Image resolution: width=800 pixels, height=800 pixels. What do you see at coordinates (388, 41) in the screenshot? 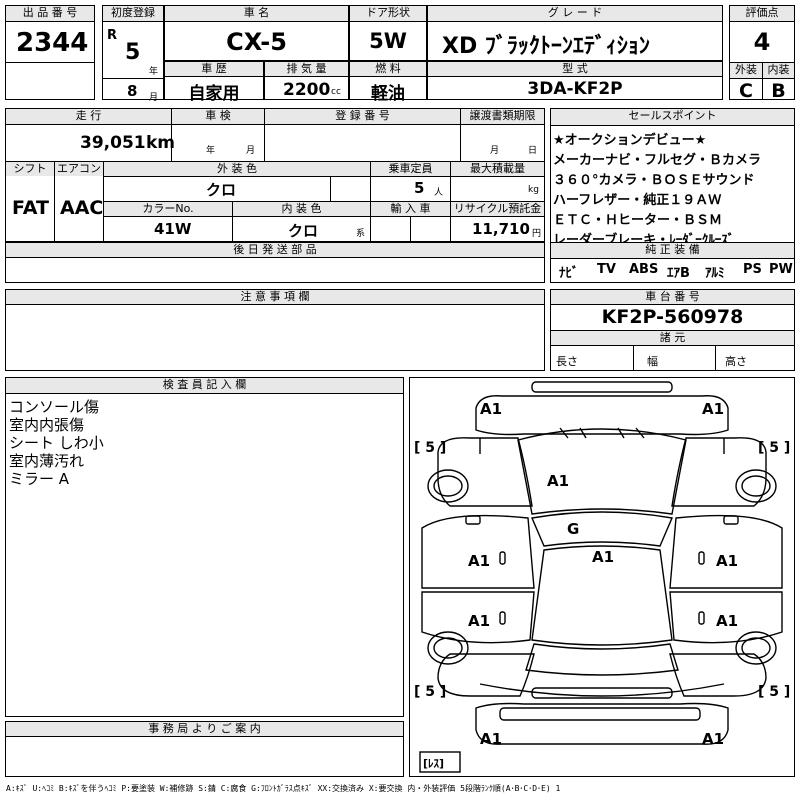
I see `door-type: 5W` at bounding box center [388, 41].